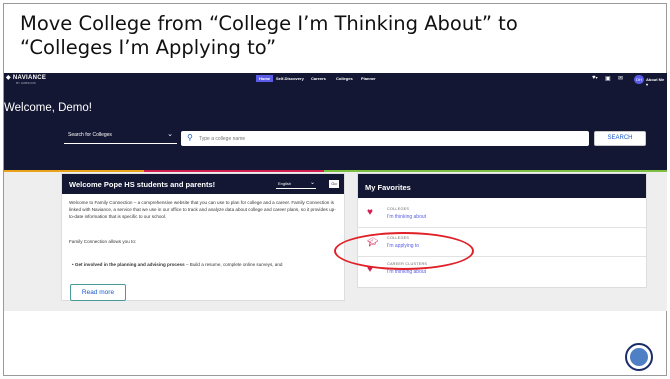  I want to click on search-box: ⚲, so click(385, 138).